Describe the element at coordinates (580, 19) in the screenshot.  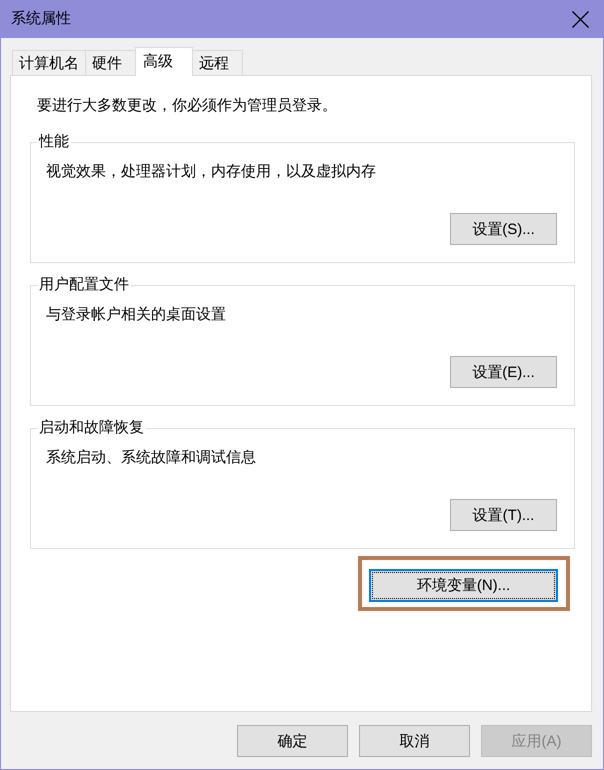
I see `close-icon` at that location.